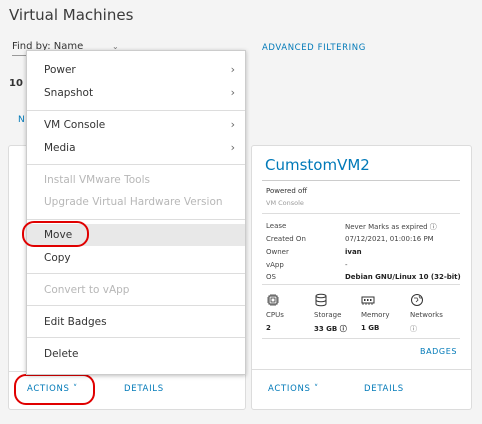  Describe the element at coordinates (370, 328) in the screenshot. I see `resource-value-memory: 1 GB` at that location.